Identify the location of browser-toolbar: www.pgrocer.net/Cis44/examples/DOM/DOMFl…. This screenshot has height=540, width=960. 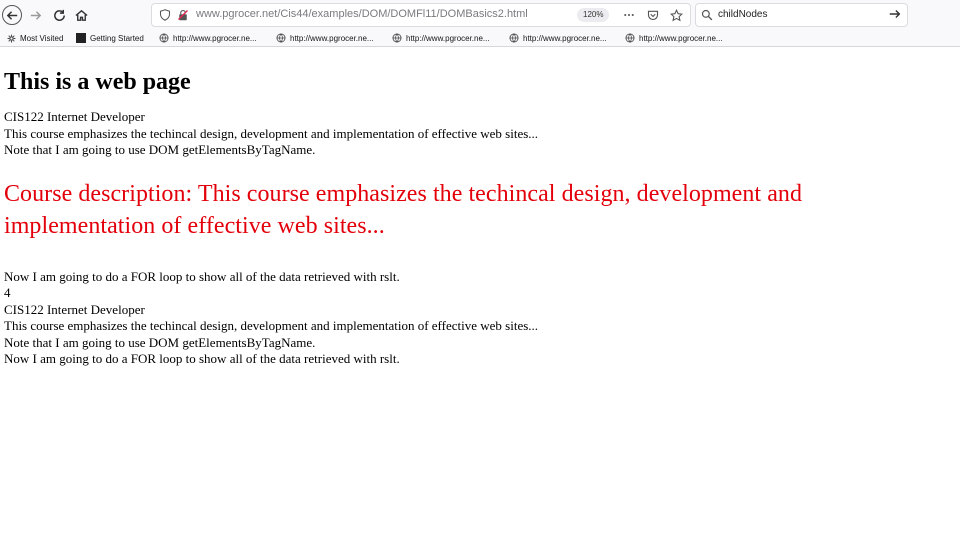
(480, 15).